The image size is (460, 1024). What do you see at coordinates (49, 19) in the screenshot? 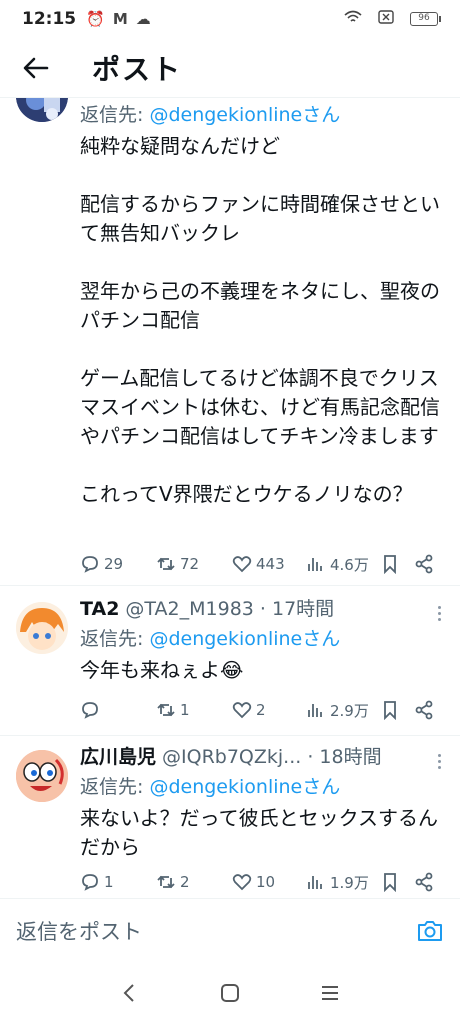
I see `status-time: 12:15` at bounding box center [49, 19].